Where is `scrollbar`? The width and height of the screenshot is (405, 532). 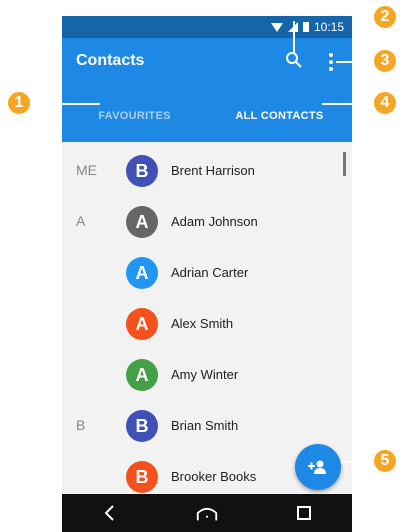 scrollbar is located at coordinates (344, 164).